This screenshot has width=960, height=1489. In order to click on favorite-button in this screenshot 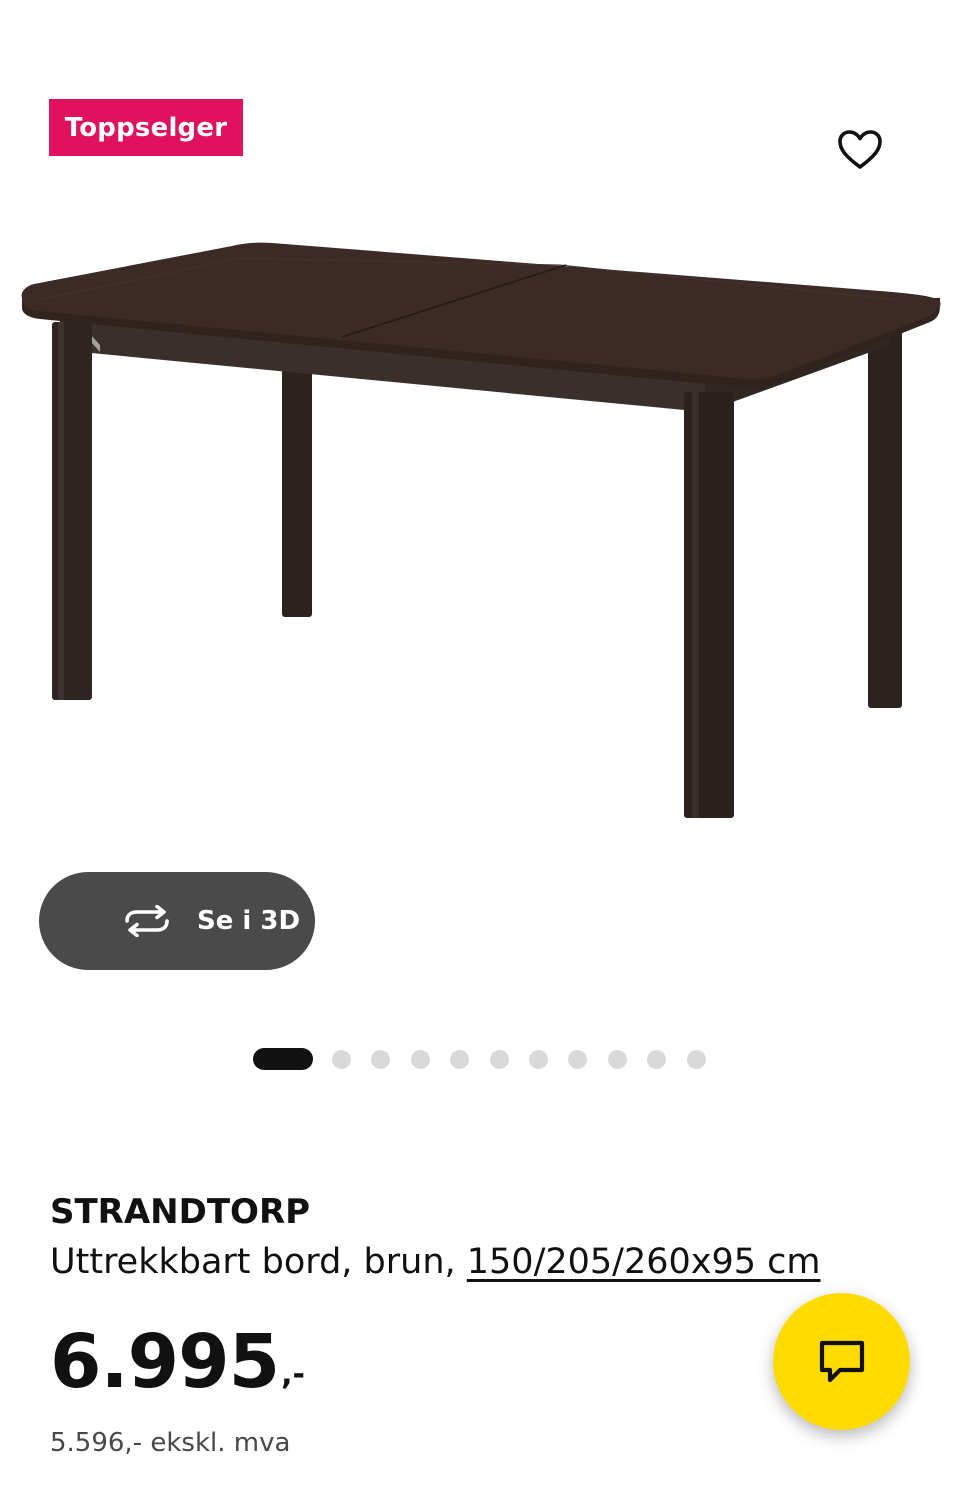, I will do `click(860, 150)`.